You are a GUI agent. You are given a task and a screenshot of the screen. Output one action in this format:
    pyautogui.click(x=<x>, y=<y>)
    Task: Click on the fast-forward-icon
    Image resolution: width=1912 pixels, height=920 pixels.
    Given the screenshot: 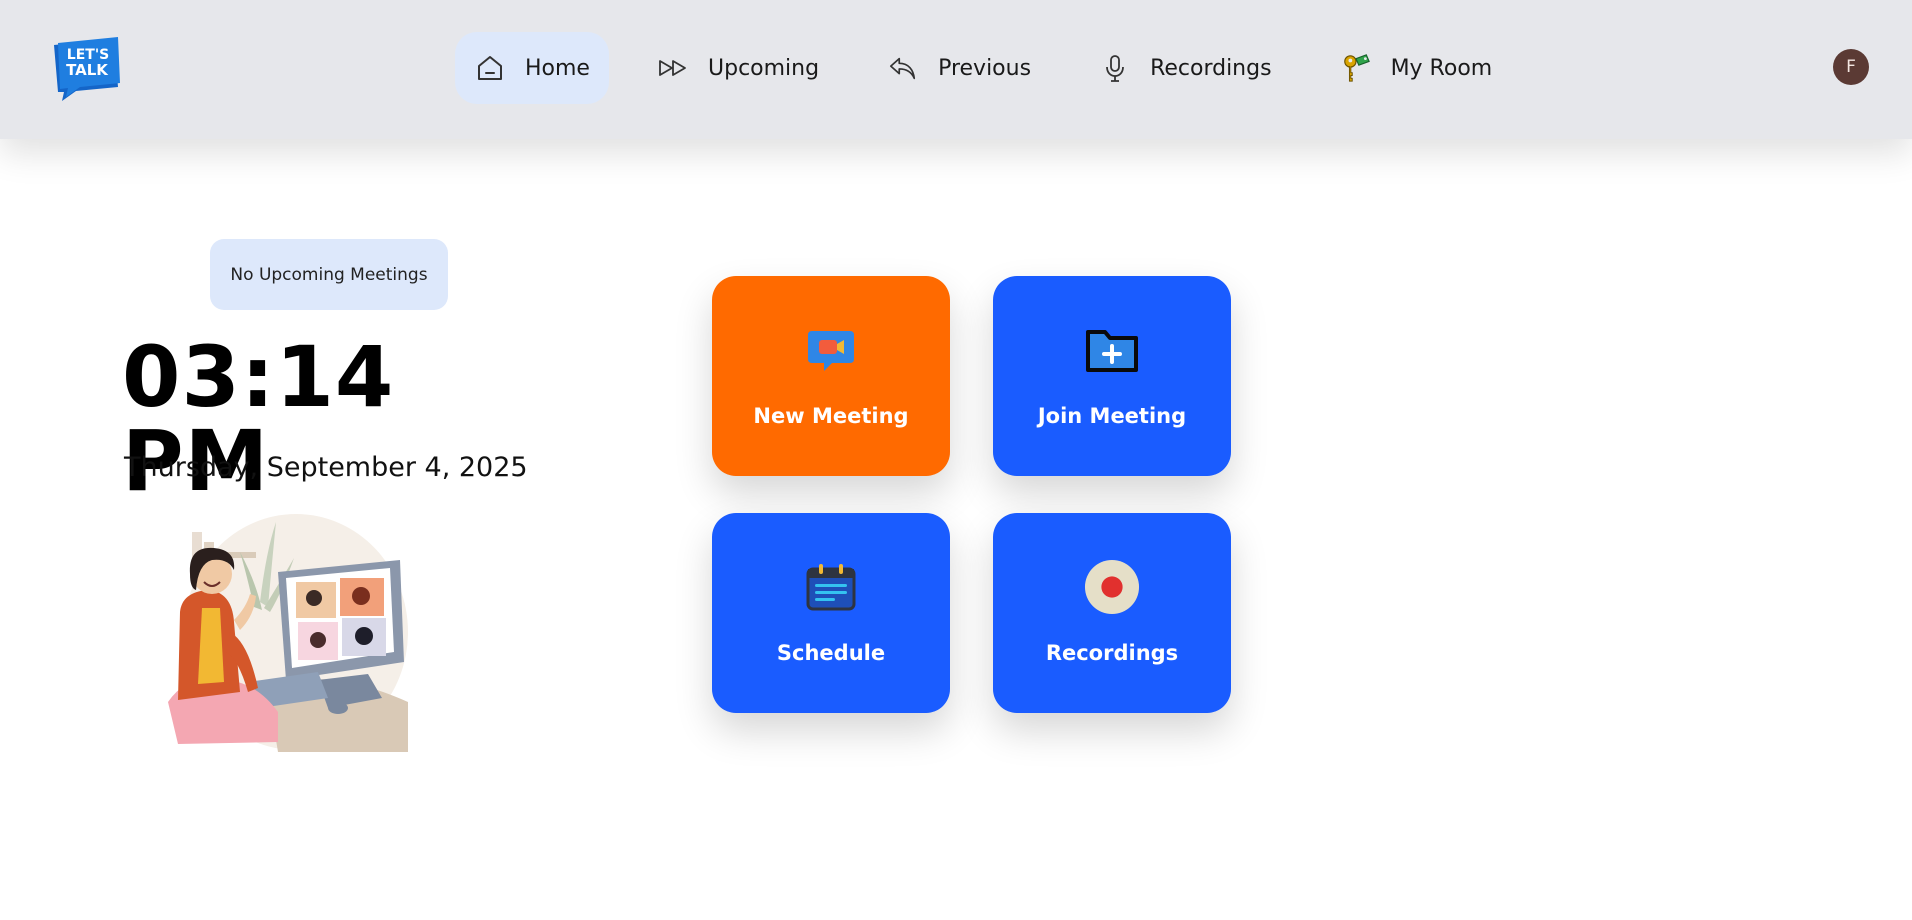 What is the action you would take?
    pyautogui.click(x=673, y=68)
    